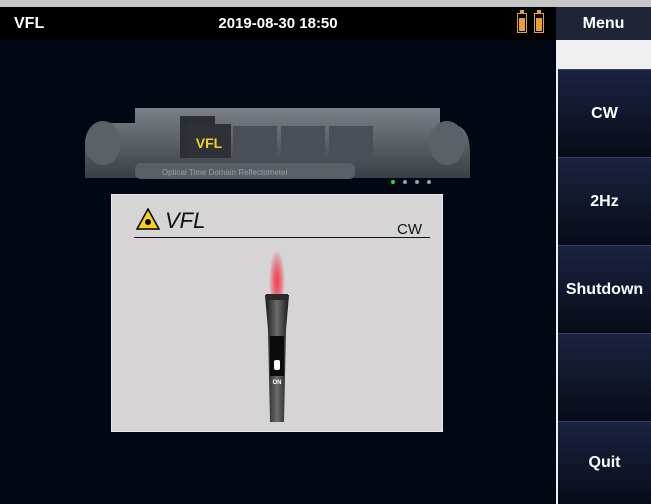  Describe the element at coordinates (604, 462) in the screenshot. I see `quit-button: Quit` at that location.